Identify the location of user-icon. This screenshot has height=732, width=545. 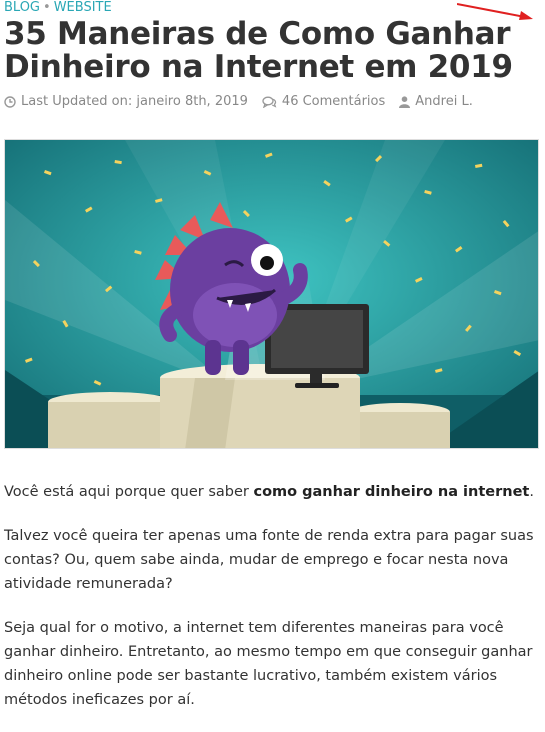
(405, 101).